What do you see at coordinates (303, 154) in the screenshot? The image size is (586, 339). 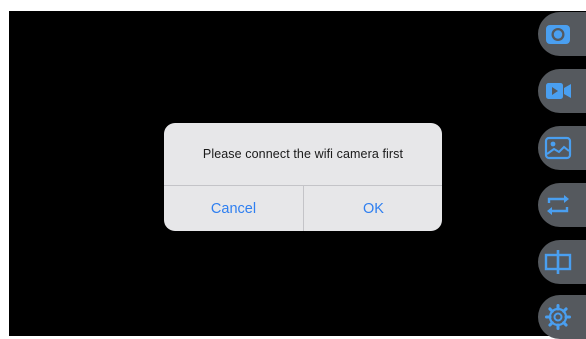 I see `dialog-message: Please connect the wifi camera first` at bounding box center [303, 154].